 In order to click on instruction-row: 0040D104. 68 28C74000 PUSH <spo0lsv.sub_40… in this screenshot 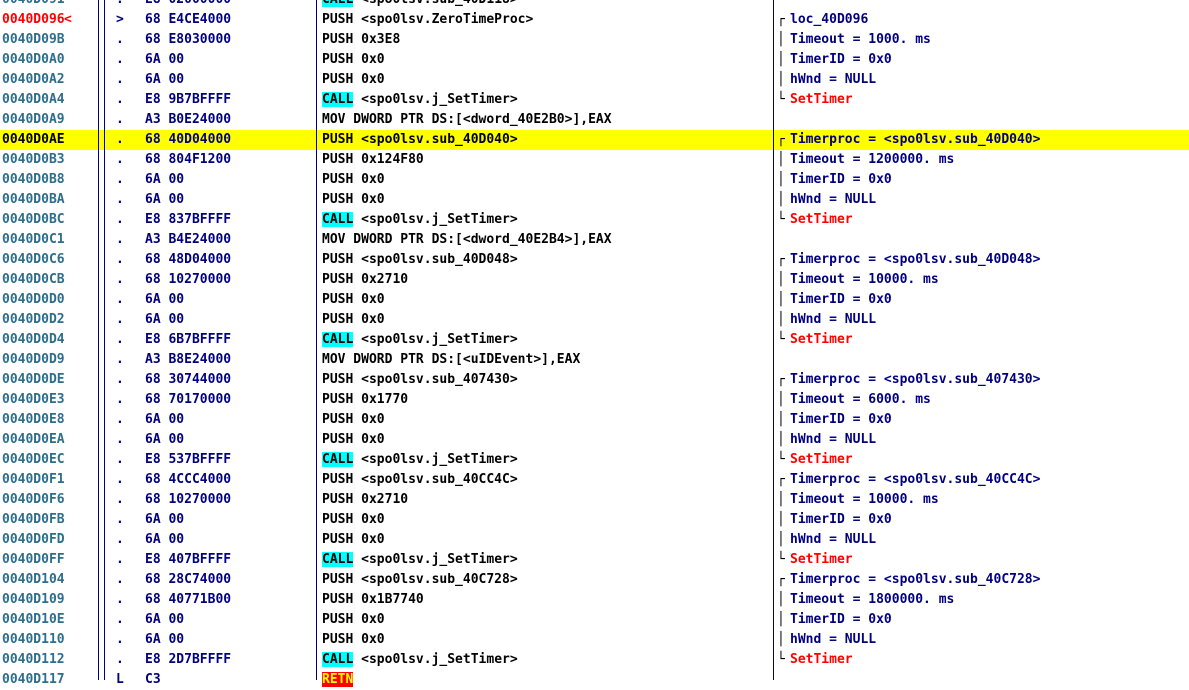, I will do `click(594, 580)`.